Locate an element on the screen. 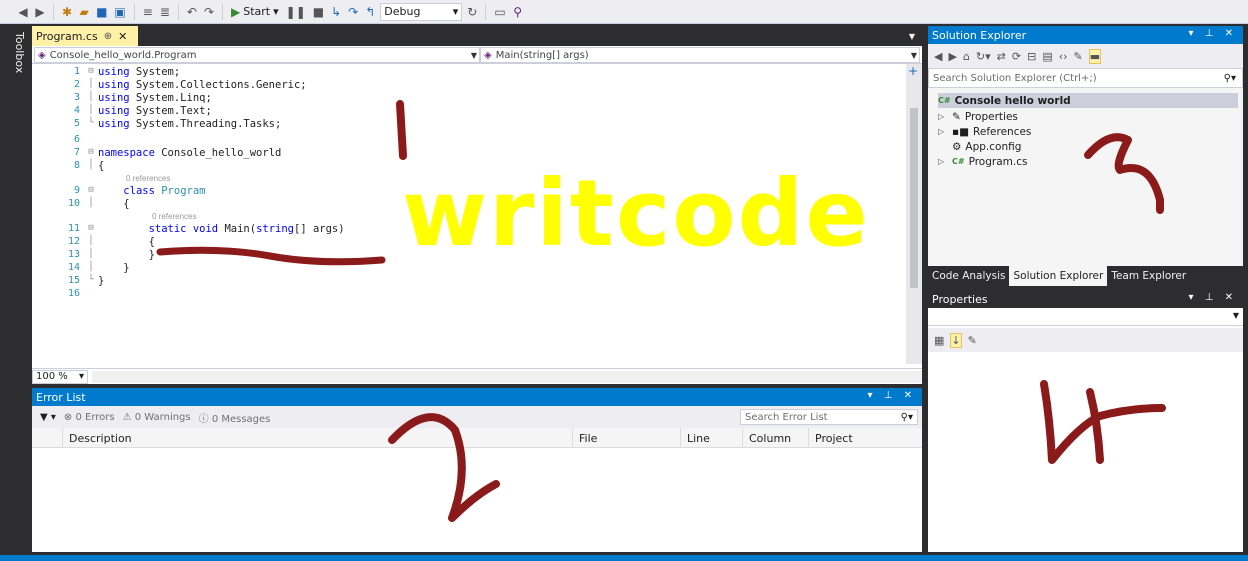 This screenshot has width=1248, height=561. refresh-icon: ⟳ is located at coordinates (1016, 56).